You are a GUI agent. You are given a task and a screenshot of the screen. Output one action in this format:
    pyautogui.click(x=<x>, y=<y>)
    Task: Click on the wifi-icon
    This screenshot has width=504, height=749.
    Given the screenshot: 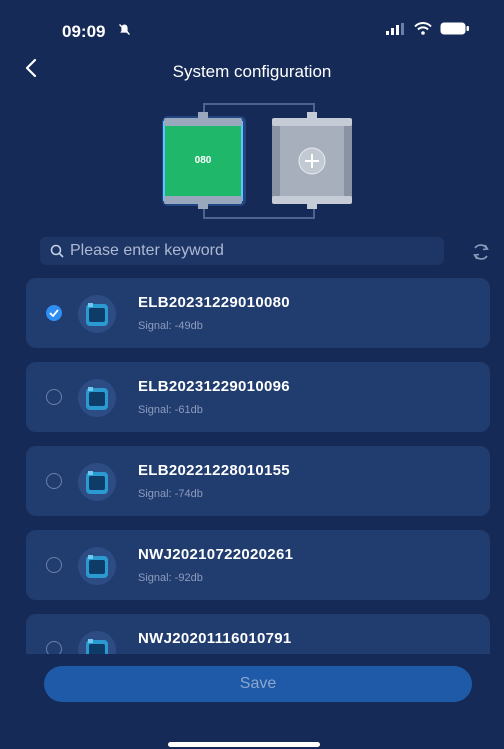 What is the action you would take?
    pyautogui.click(x=423, y=31)
    